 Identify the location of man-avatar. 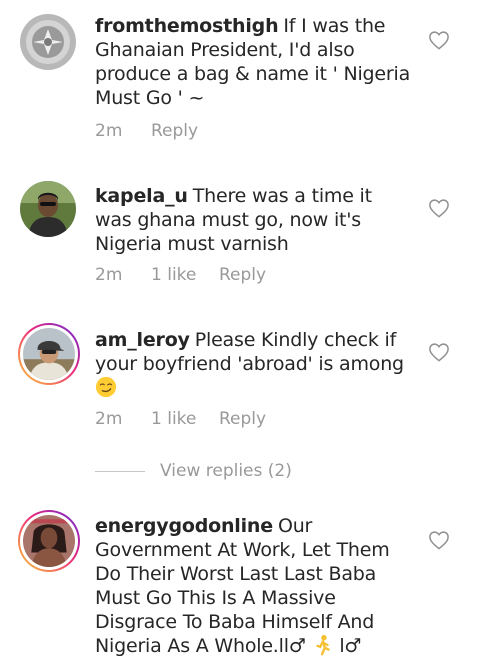
(48, 209).